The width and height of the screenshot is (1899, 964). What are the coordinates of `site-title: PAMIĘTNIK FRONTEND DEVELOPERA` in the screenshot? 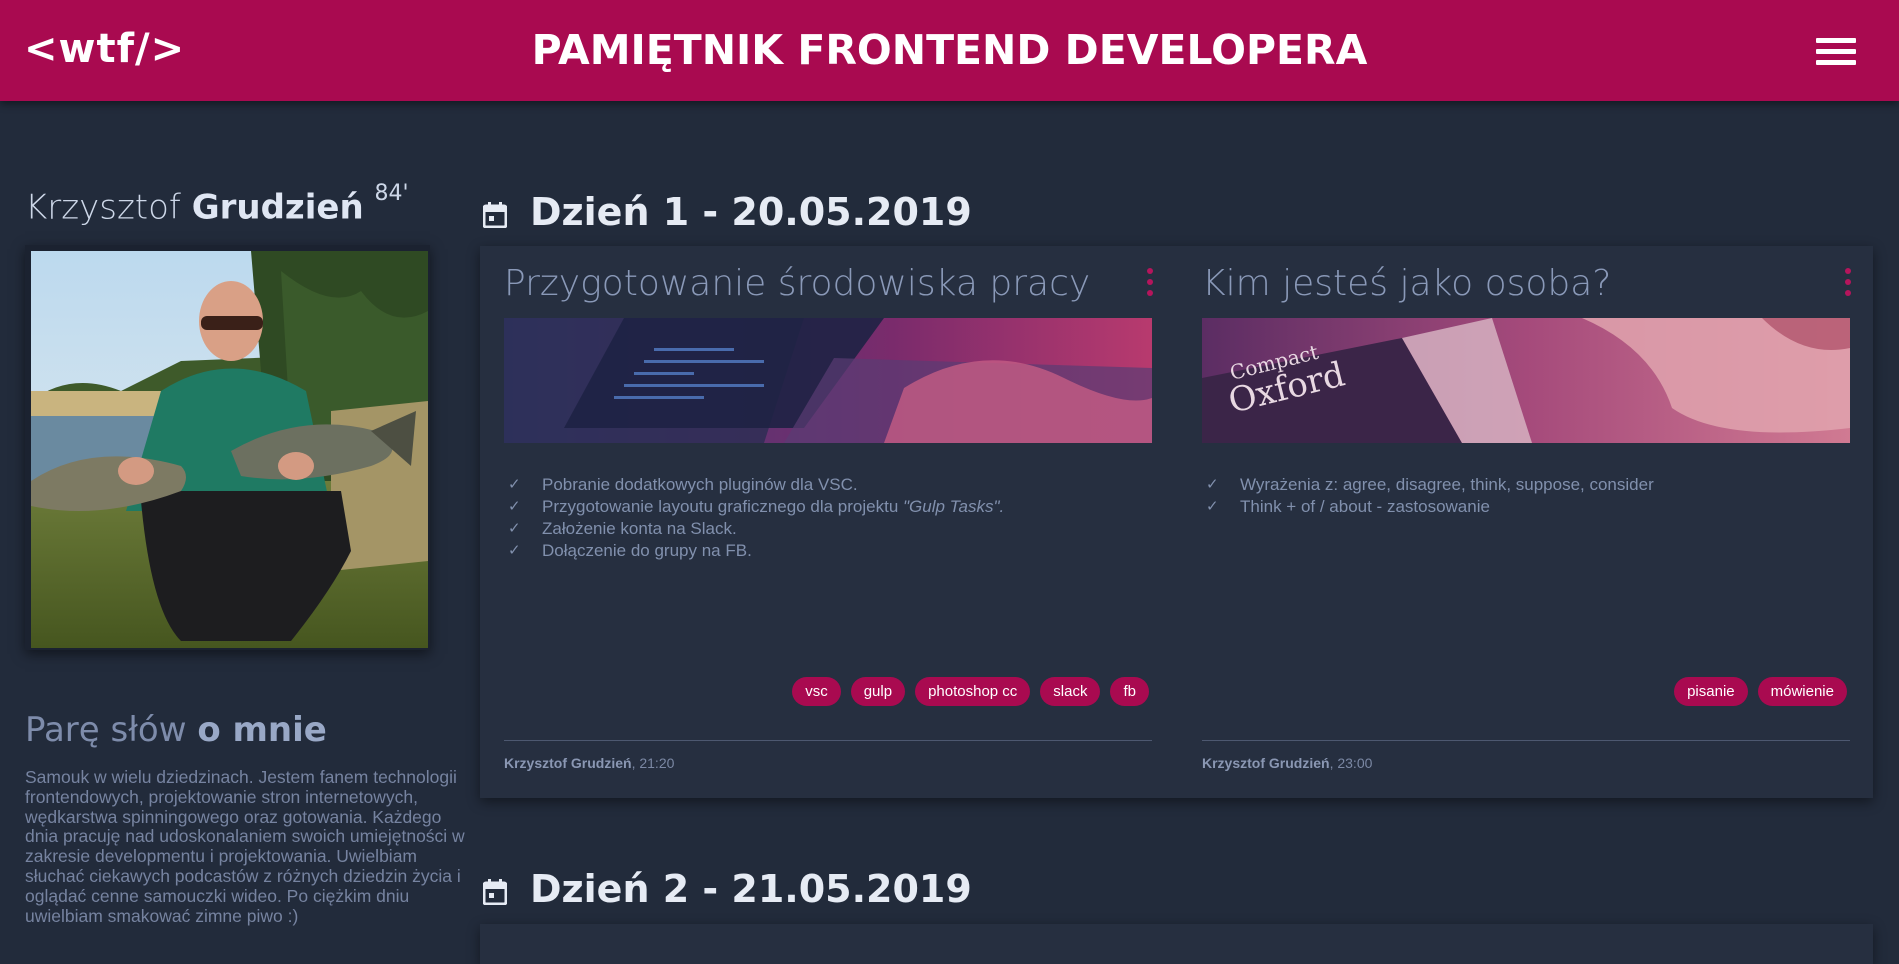 It's located at (949, 50).